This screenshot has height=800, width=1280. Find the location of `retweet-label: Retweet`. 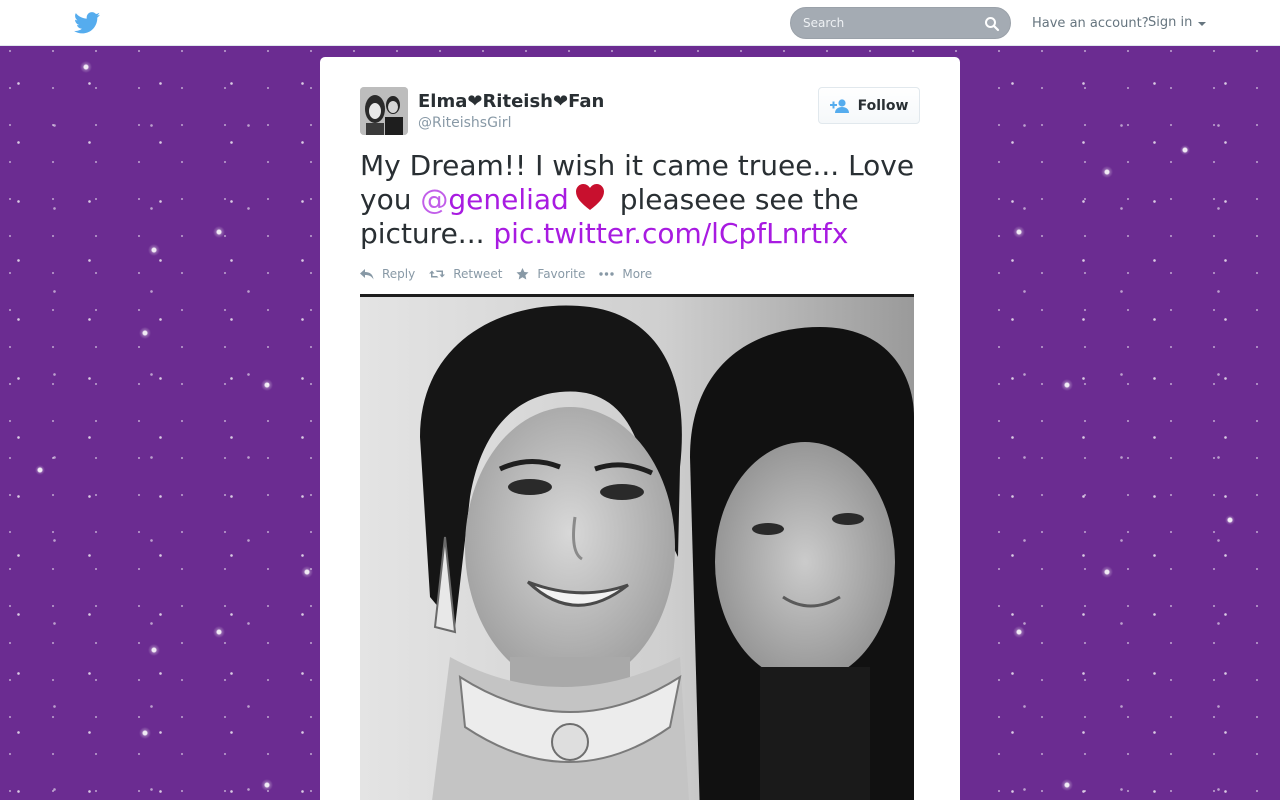

retweet-label: Retweet is located at coordinates (478, 274).